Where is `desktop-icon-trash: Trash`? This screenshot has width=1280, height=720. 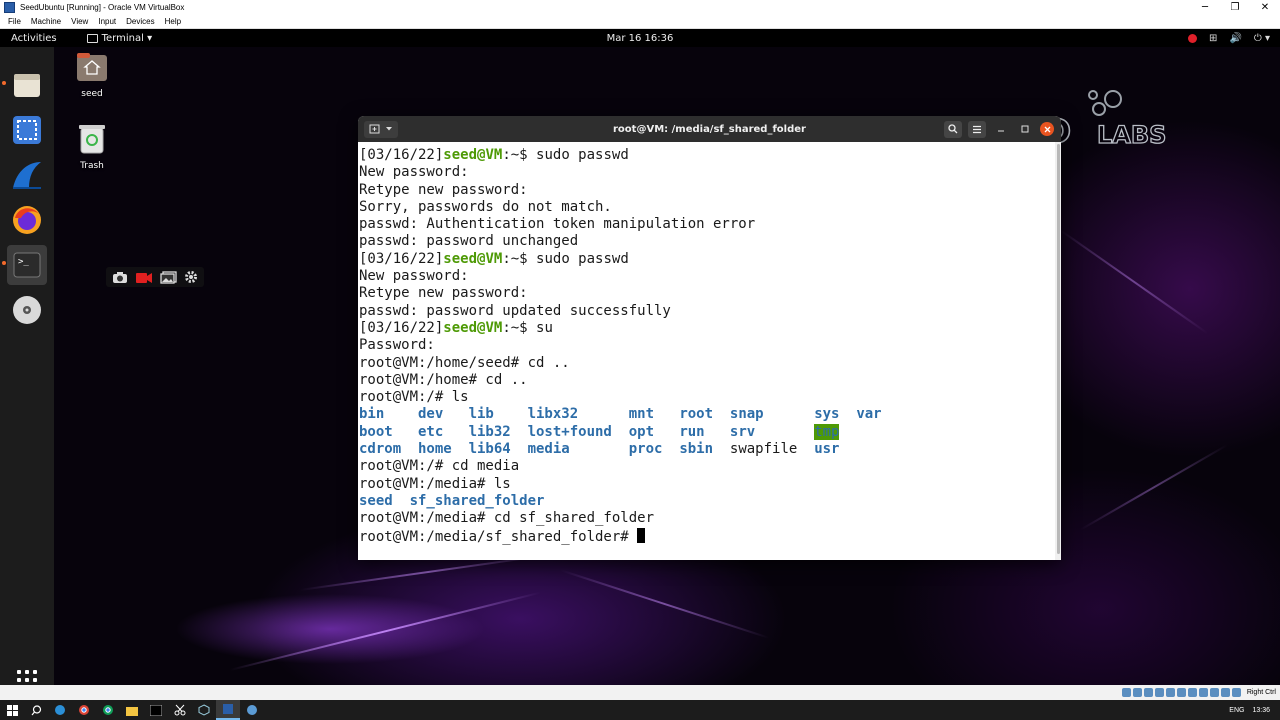 desktop-icon-trash: Trash is located at coordinates (92, 147).